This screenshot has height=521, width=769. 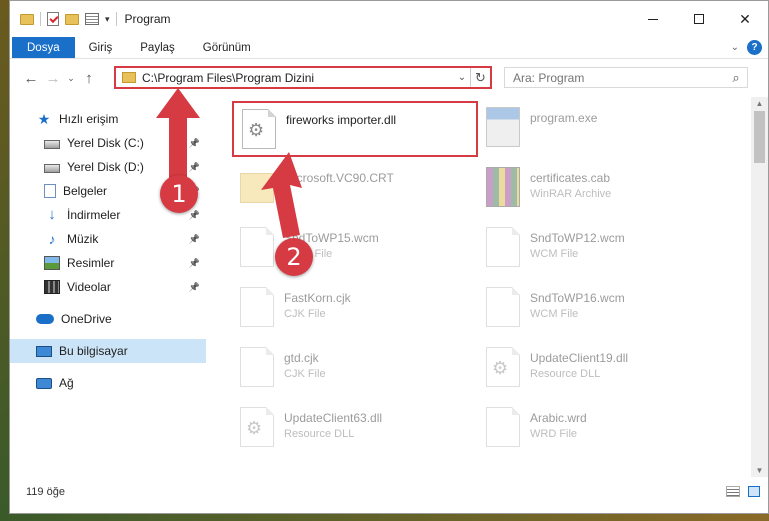 I want to click on annotation-arrows, so click(x=229, y=163).